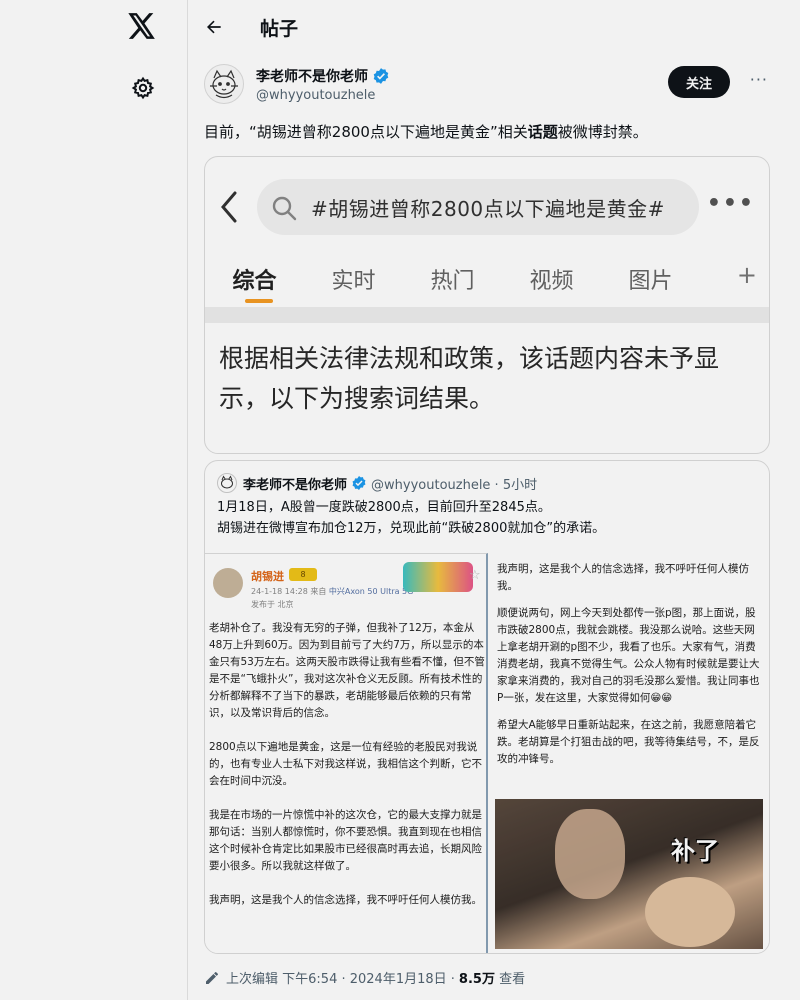 The height and width of the screenshot is (1000, 800). Describe the element at coordinates (542, 132) in the screenshot. I see `post-text-bold: 话题` at that location.